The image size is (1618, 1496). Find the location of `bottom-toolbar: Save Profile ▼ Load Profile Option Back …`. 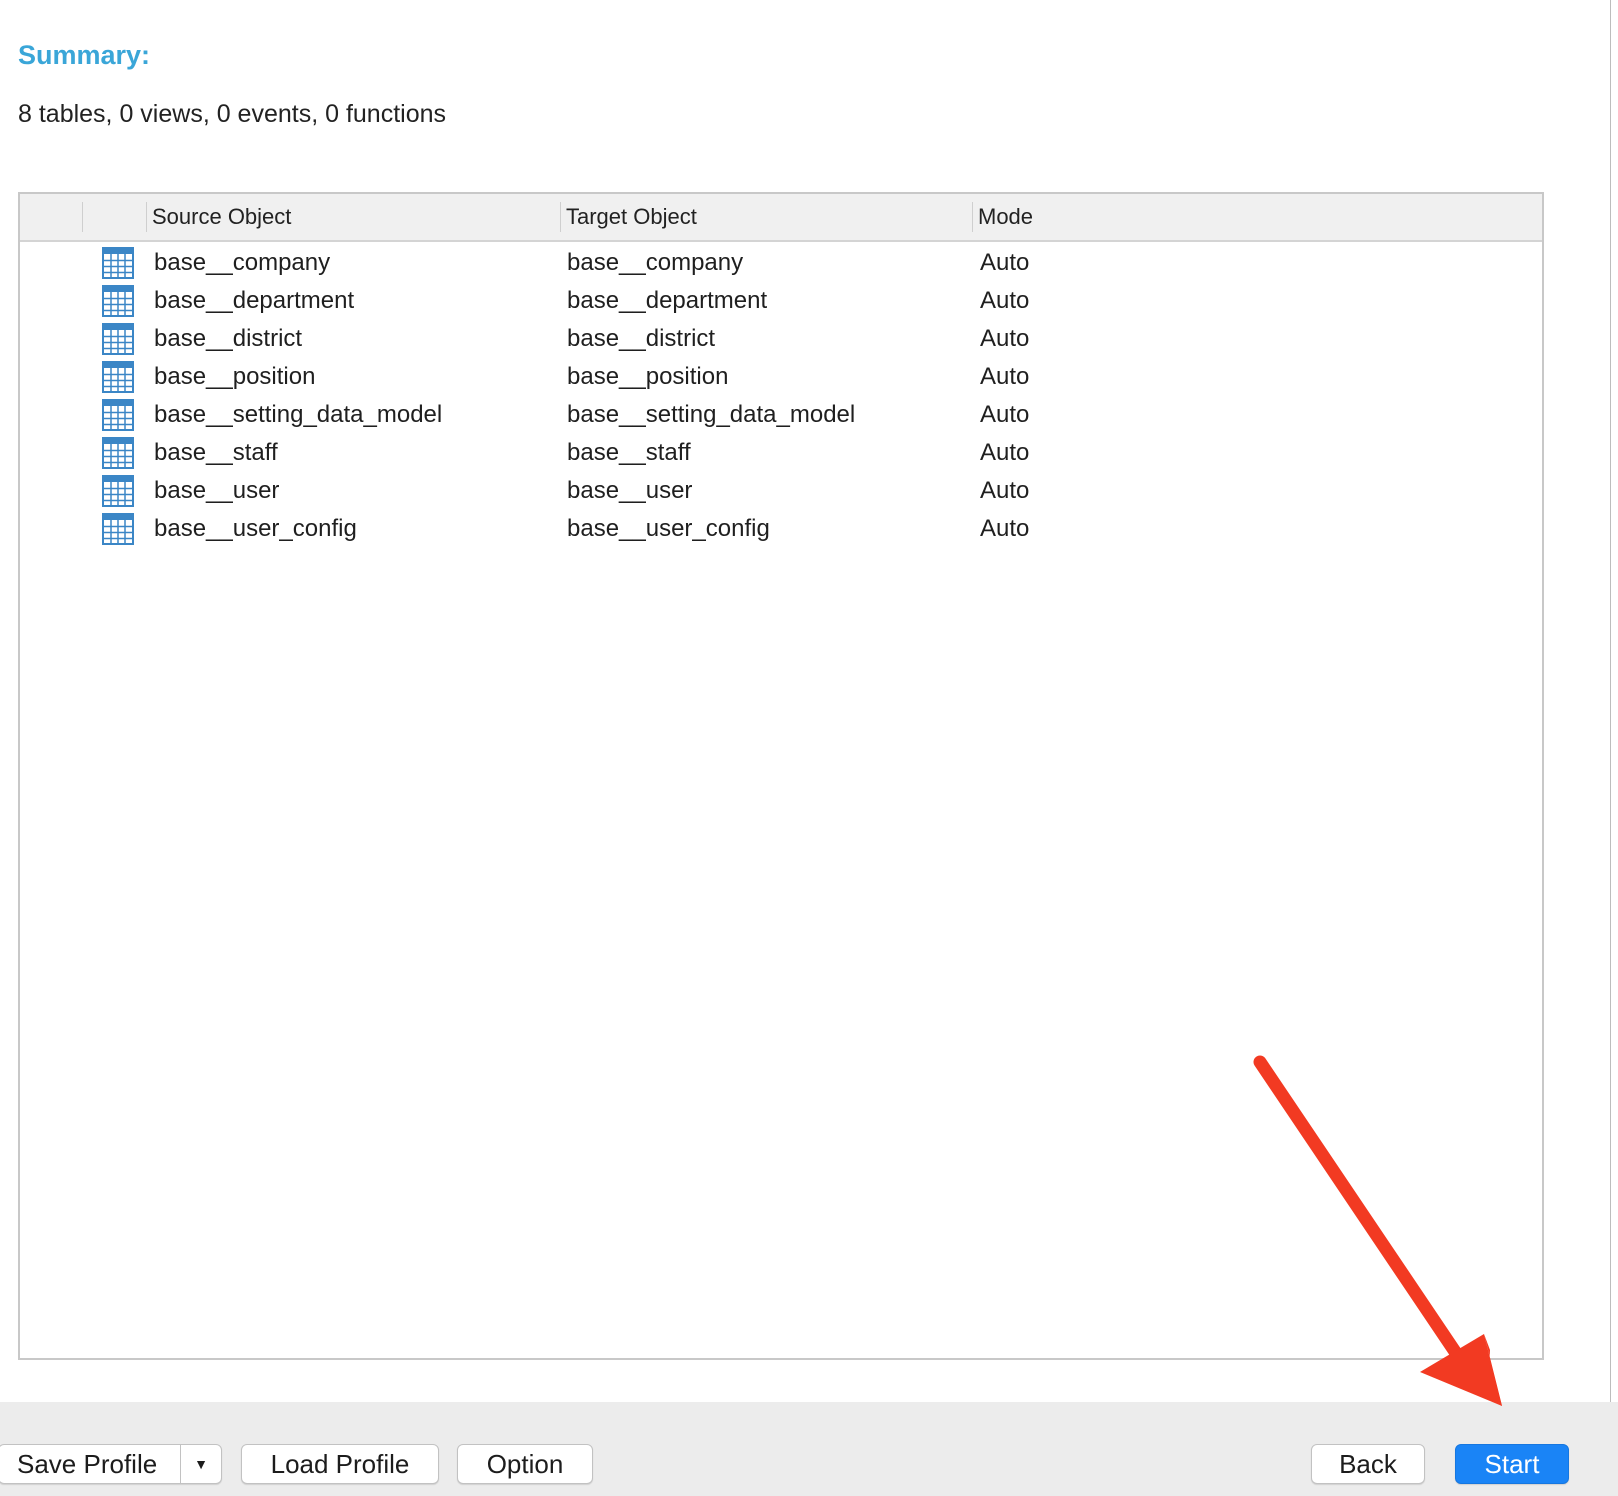

bottom-toolbar: Save Profile ▼ Load Profile Option Back … is located at coordinates (809, 1449).